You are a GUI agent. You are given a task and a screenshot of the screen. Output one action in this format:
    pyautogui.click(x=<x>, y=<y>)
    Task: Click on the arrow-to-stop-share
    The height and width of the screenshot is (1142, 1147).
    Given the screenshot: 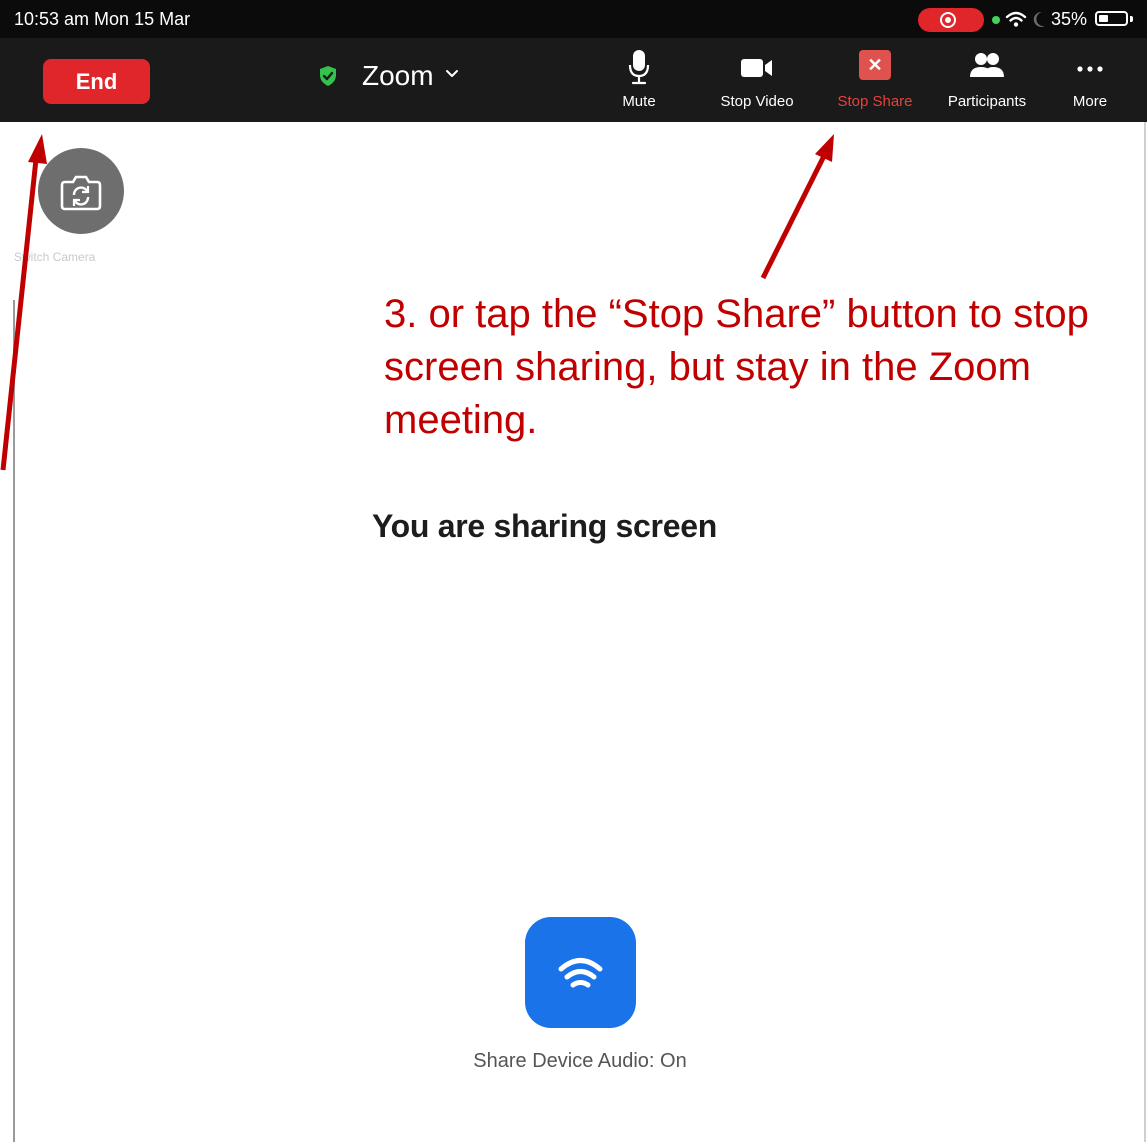 What is the action you would take?
    pyautogui.click(x=794, y=215)
    